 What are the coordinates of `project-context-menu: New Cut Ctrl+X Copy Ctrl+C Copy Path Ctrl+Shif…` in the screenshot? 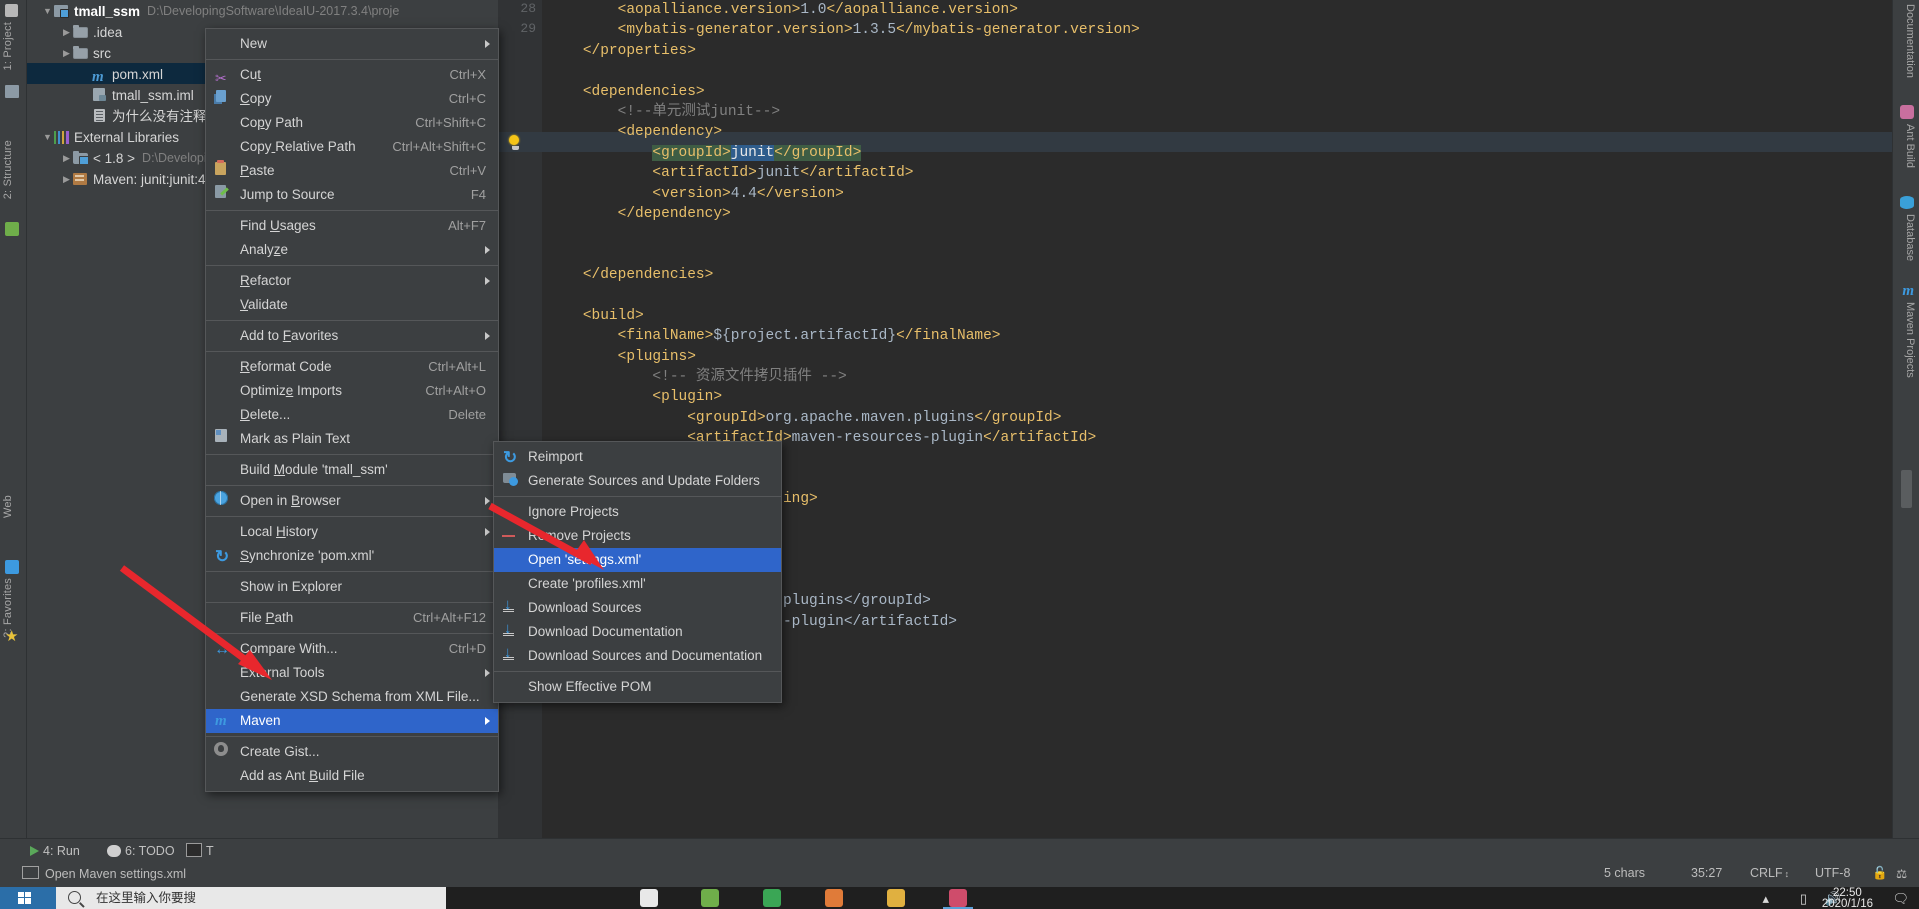 It's located at (352, 410).